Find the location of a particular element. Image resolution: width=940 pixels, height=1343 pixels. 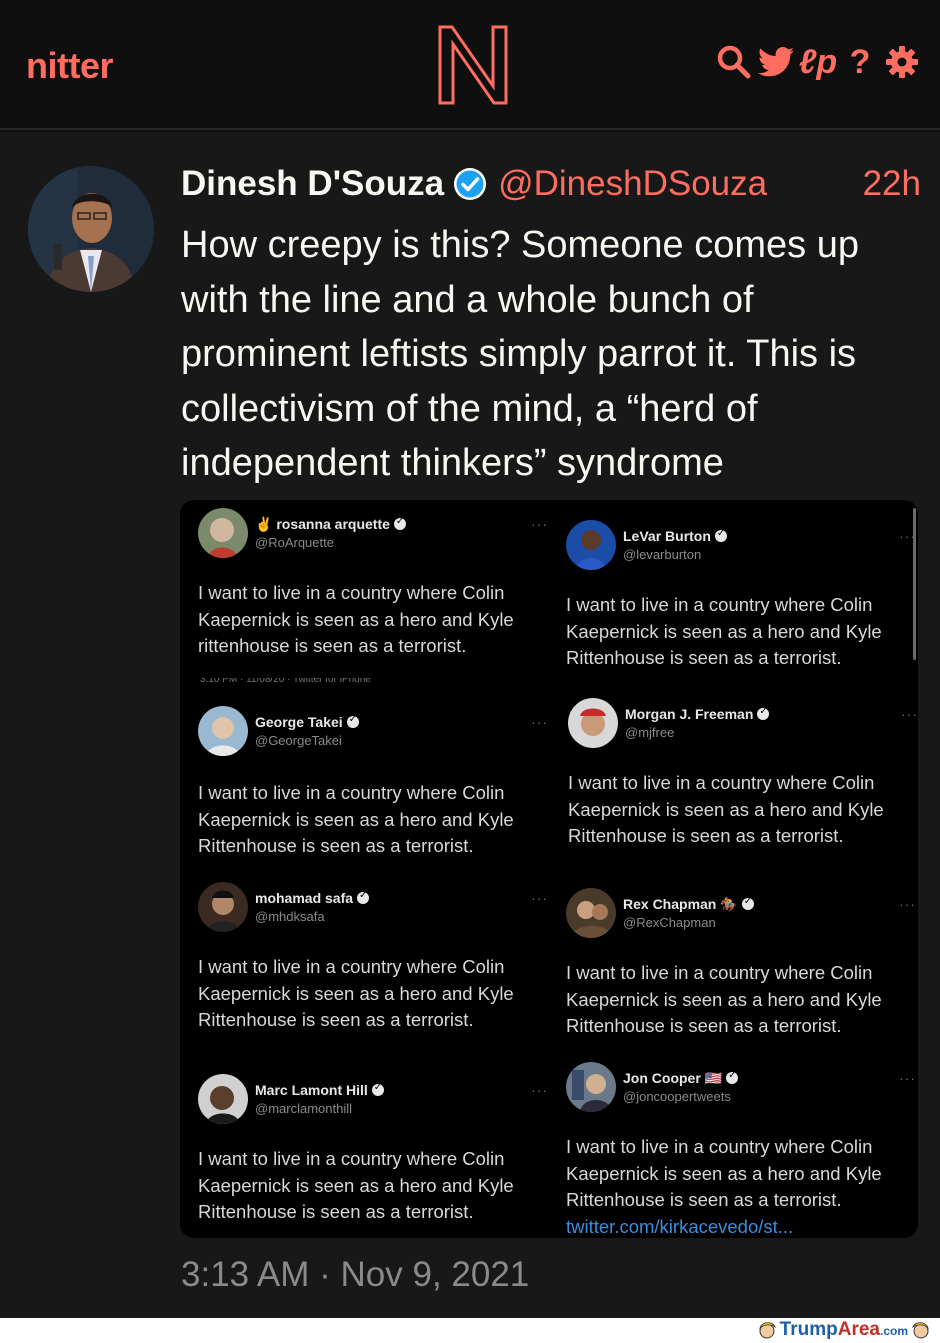

tweet-timestamp: 3:13 AM · Nov 9, 2021 is located at coordinates (355, 1275).